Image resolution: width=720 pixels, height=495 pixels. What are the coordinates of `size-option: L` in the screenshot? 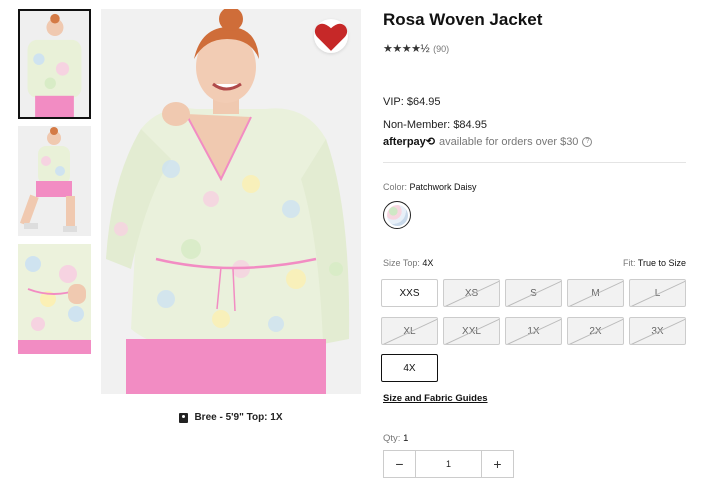 It's located at (657, 293).